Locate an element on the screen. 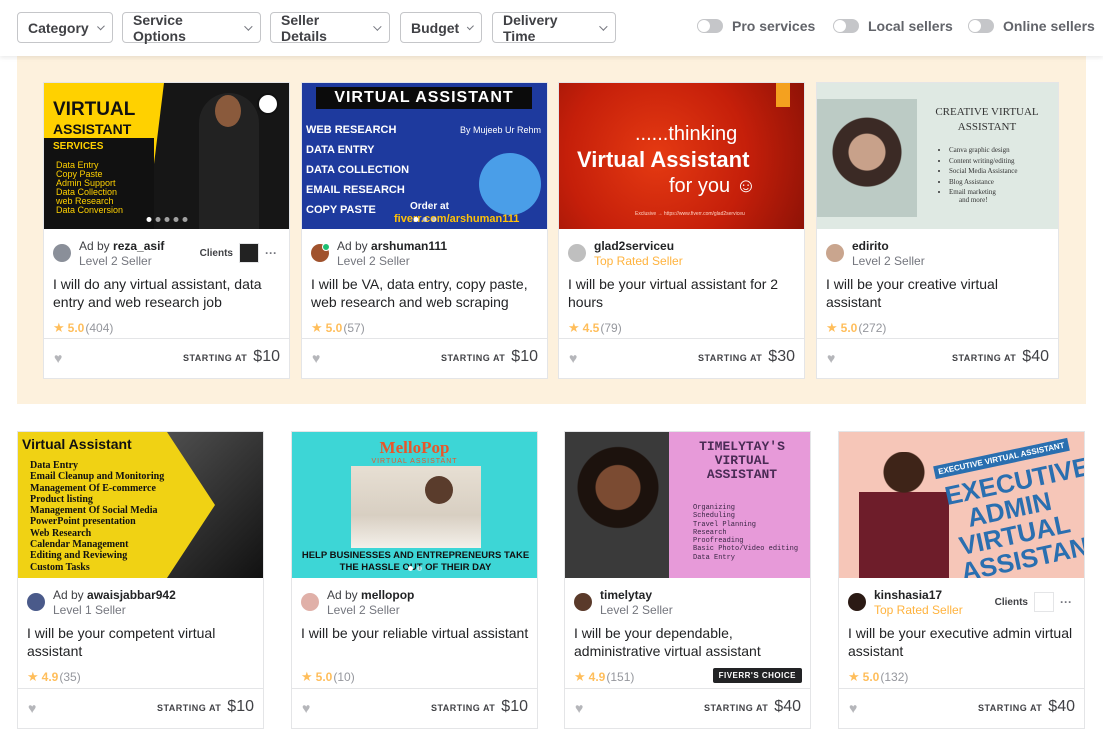 The height and width of the screenshot is (743, 1103). play-icon is located at coordinates (268, 104).